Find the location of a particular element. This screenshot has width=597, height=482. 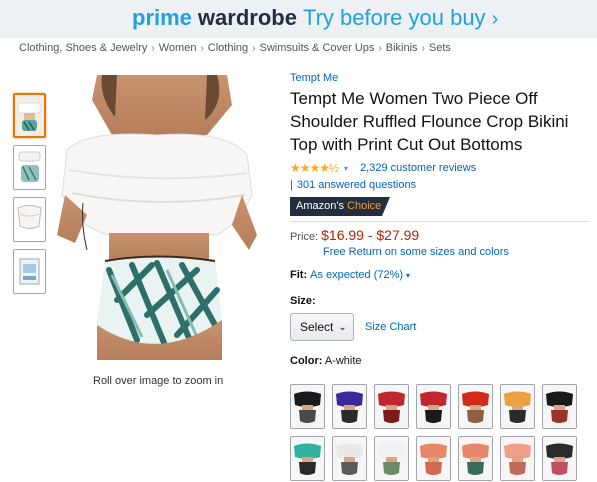

answered-questions-row: | 301 answered questions is located at coordinates (440, 185).